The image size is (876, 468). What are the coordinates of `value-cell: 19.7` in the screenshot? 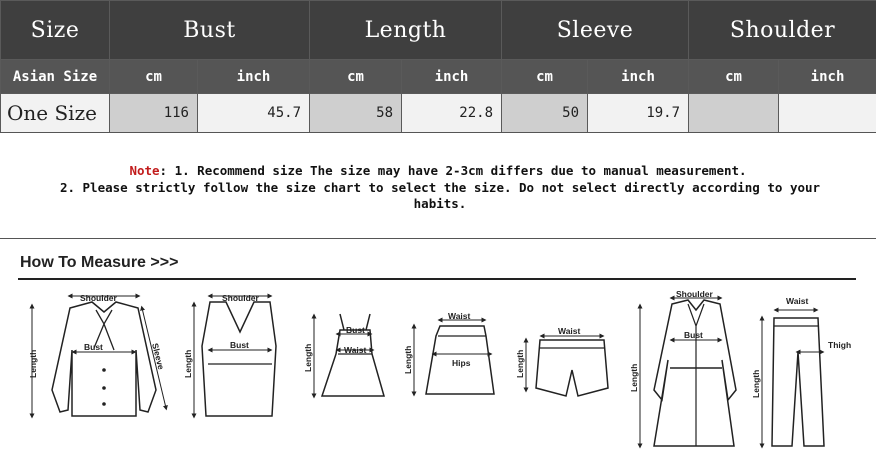 It's located at (638, 113).